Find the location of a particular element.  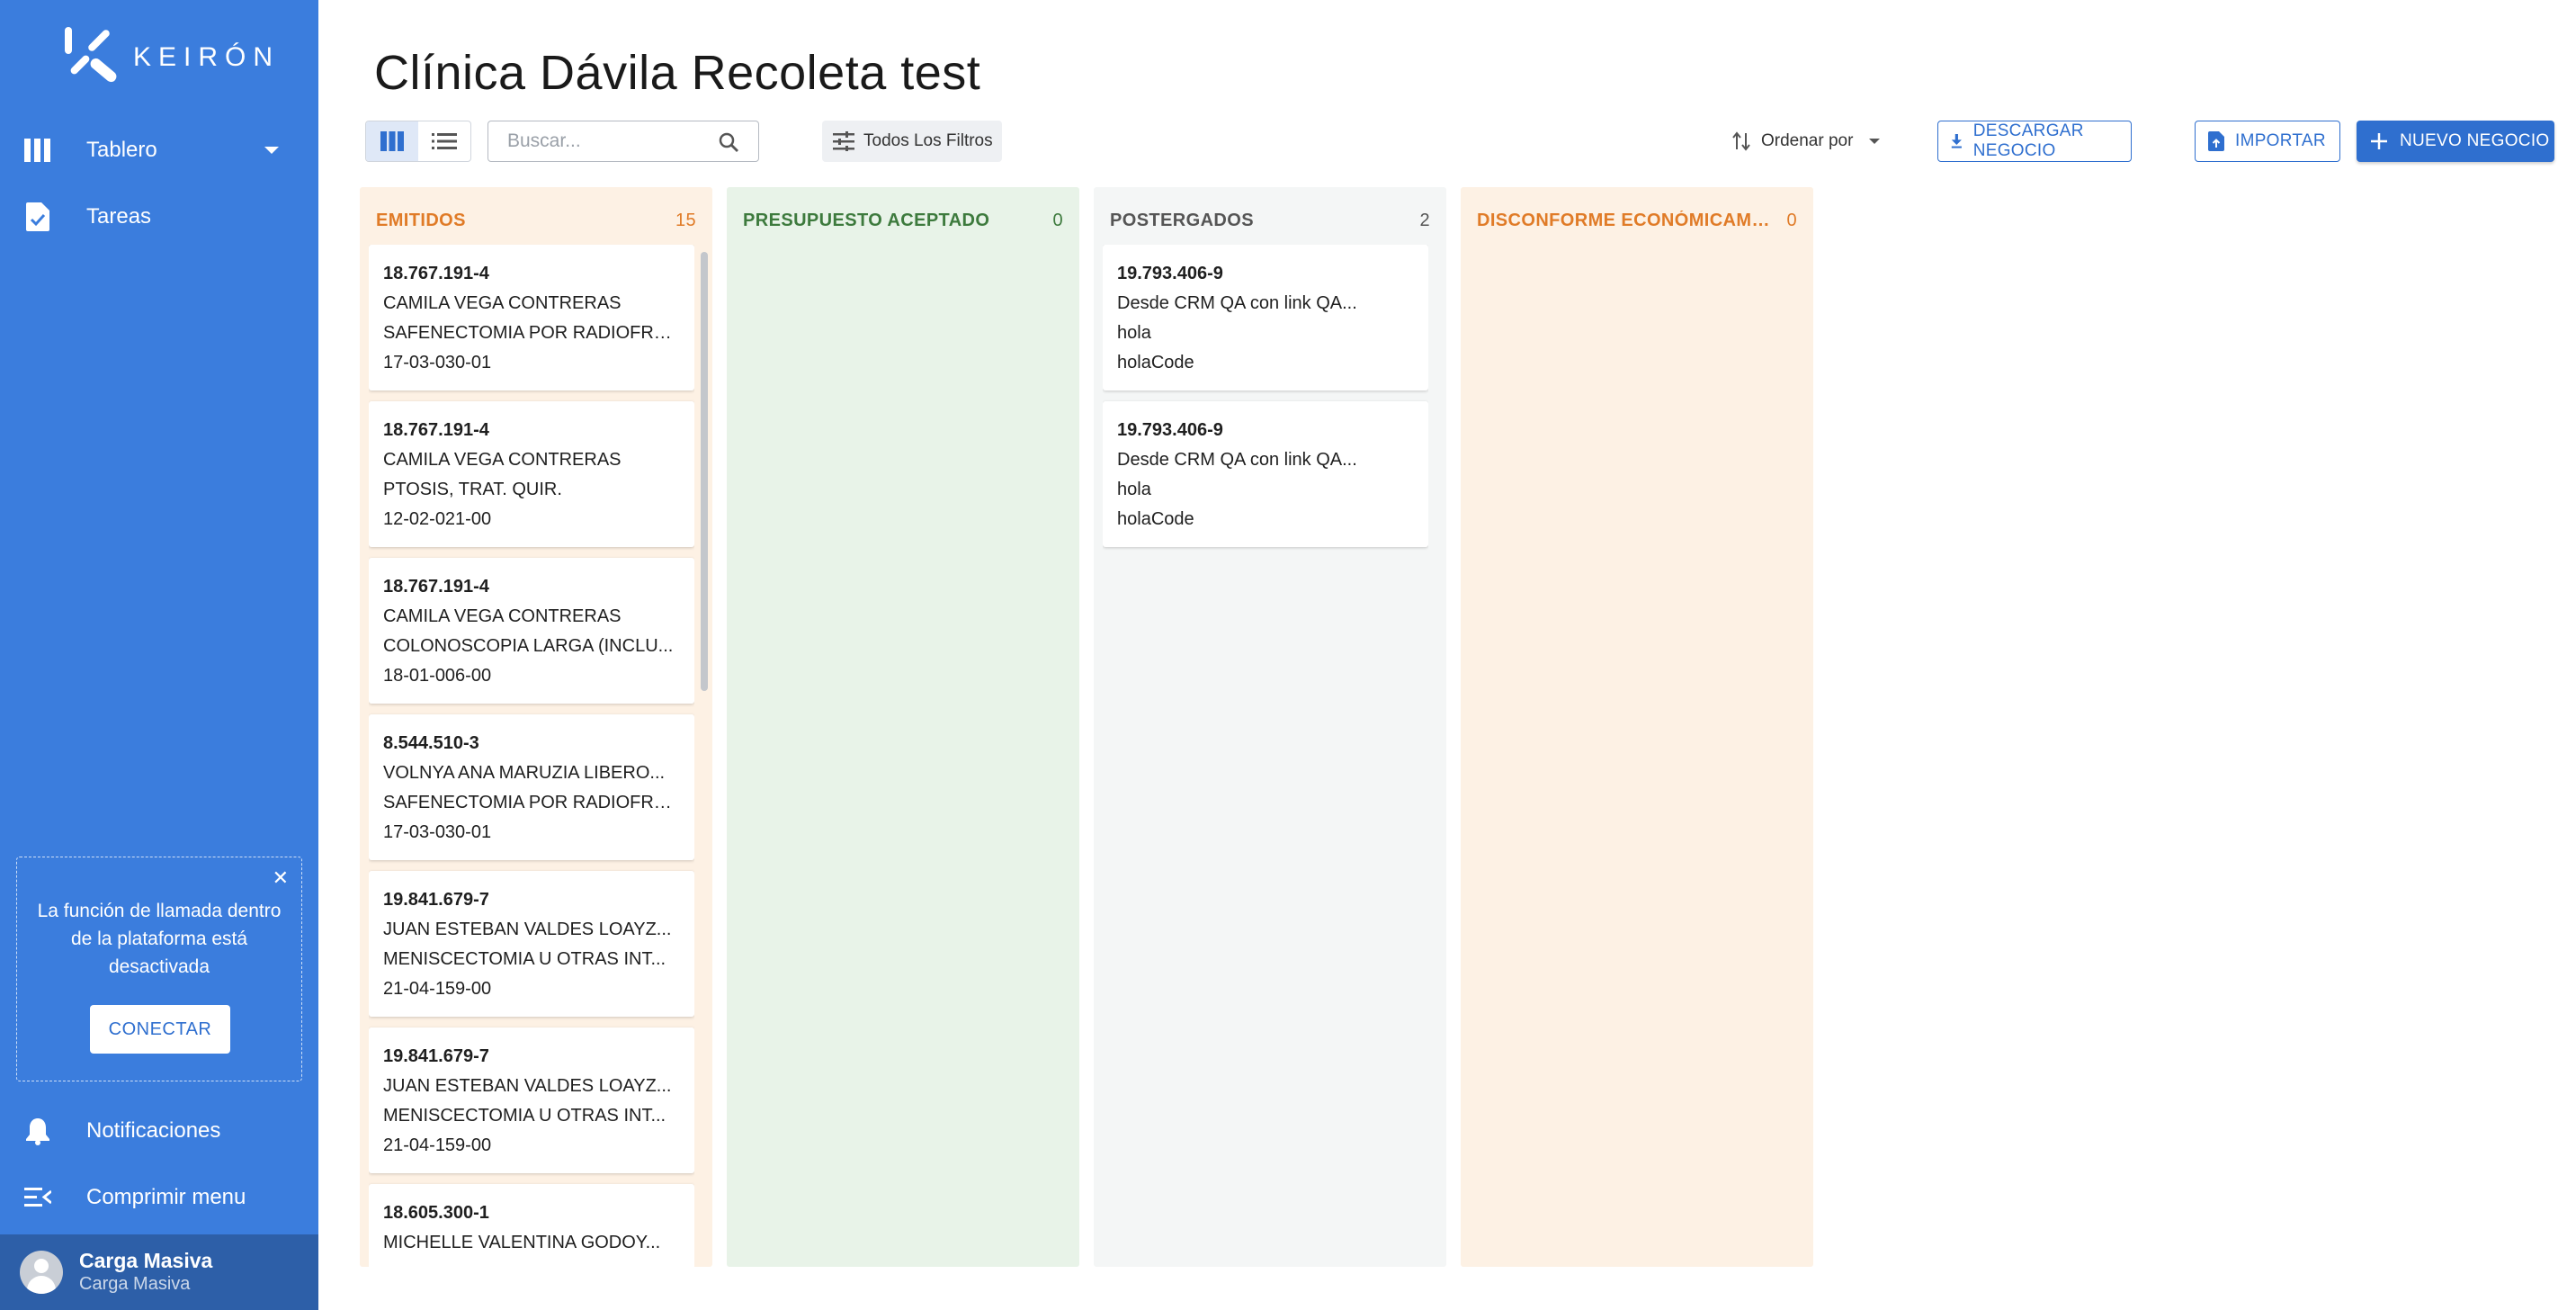

new-business-button: NUEVO NEGOCIO is located at coordinates (2455, 141).